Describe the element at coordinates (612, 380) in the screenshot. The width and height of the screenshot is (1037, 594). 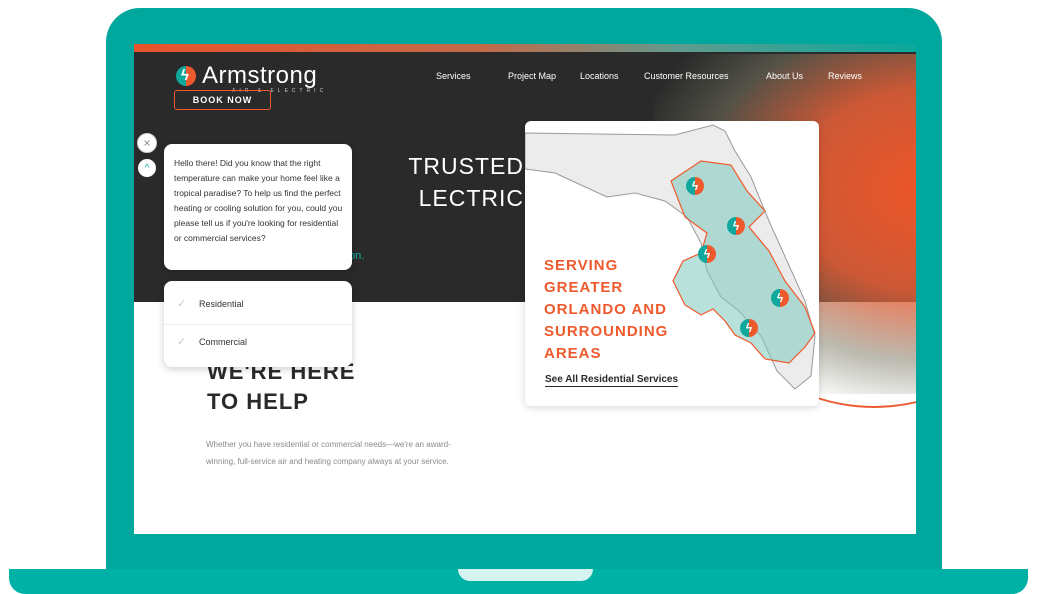
I see `see-all-residential-link: See All Residential Services` at that location.